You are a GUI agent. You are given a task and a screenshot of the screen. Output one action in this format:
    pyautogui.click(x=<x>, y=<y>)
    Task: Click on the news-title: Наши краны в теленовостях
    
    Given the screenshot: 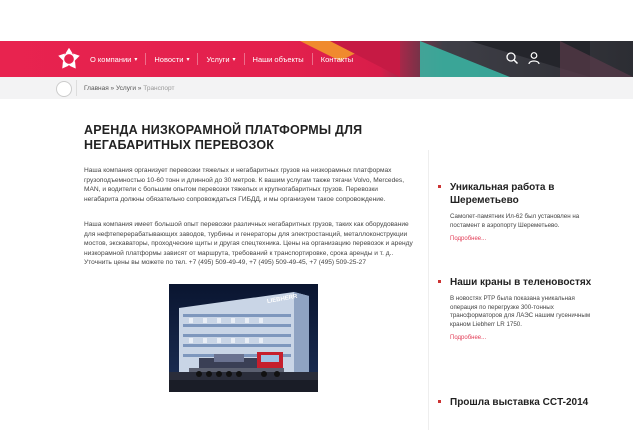 What is the action you would take?
    pyautogui.click(x=525, y=282)
    